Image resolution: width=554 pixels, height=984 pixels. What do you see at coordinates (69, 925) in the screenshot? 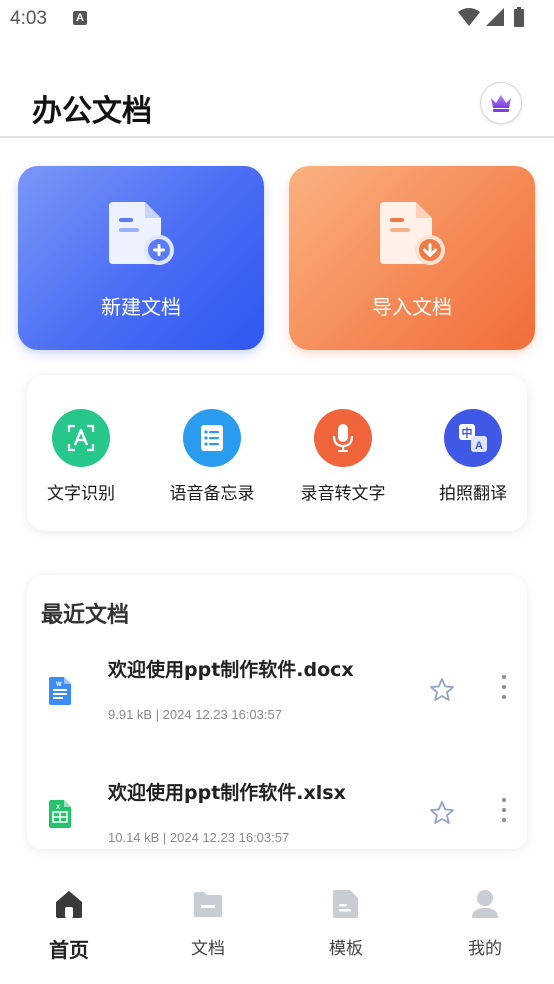
I see `tab-home: 首页` at bounding box center [69, 925].